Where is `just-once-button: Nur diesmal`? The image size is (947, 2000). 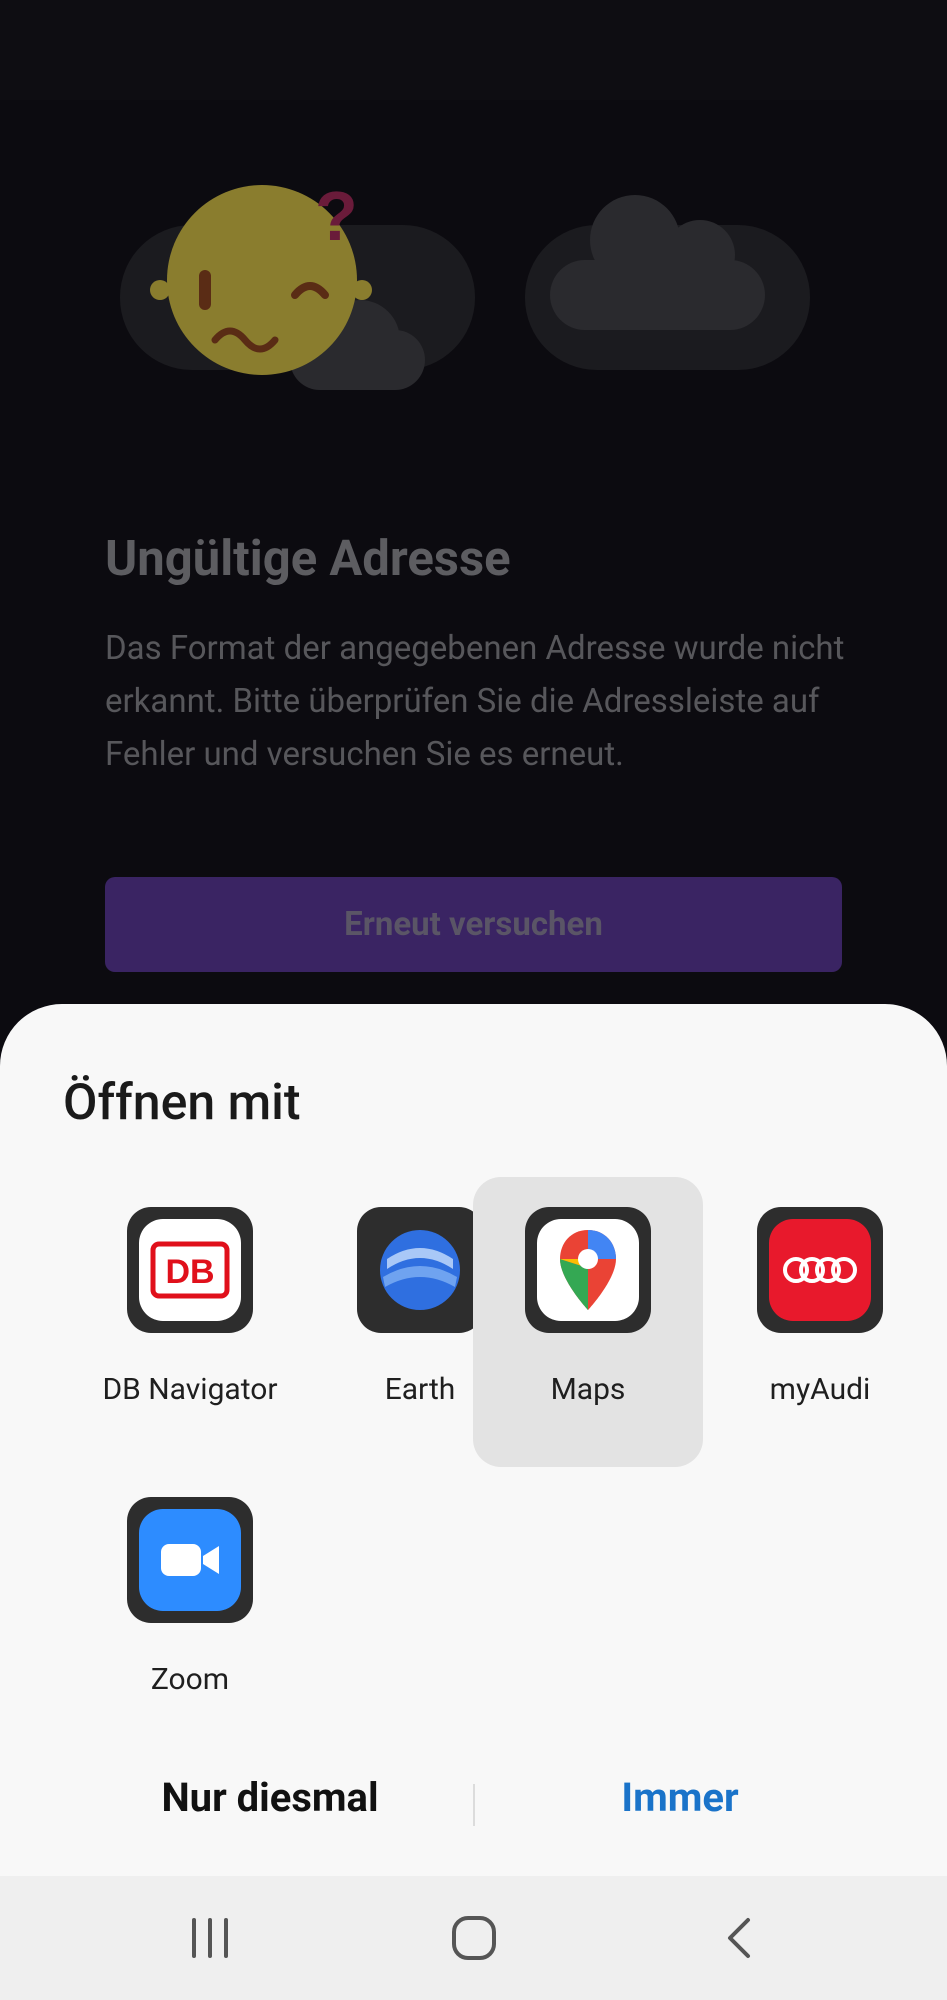
just-once-button: Nur diesmal is located at coordinates (270, 1797).